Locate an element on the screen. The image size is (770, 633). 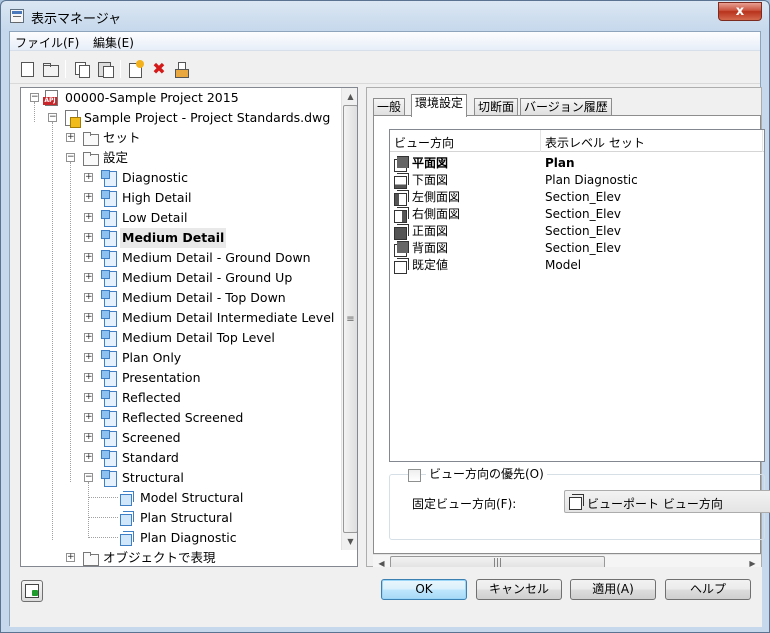
column-header-view-direction: ビュー方向 is located at coordinates (424, 142).